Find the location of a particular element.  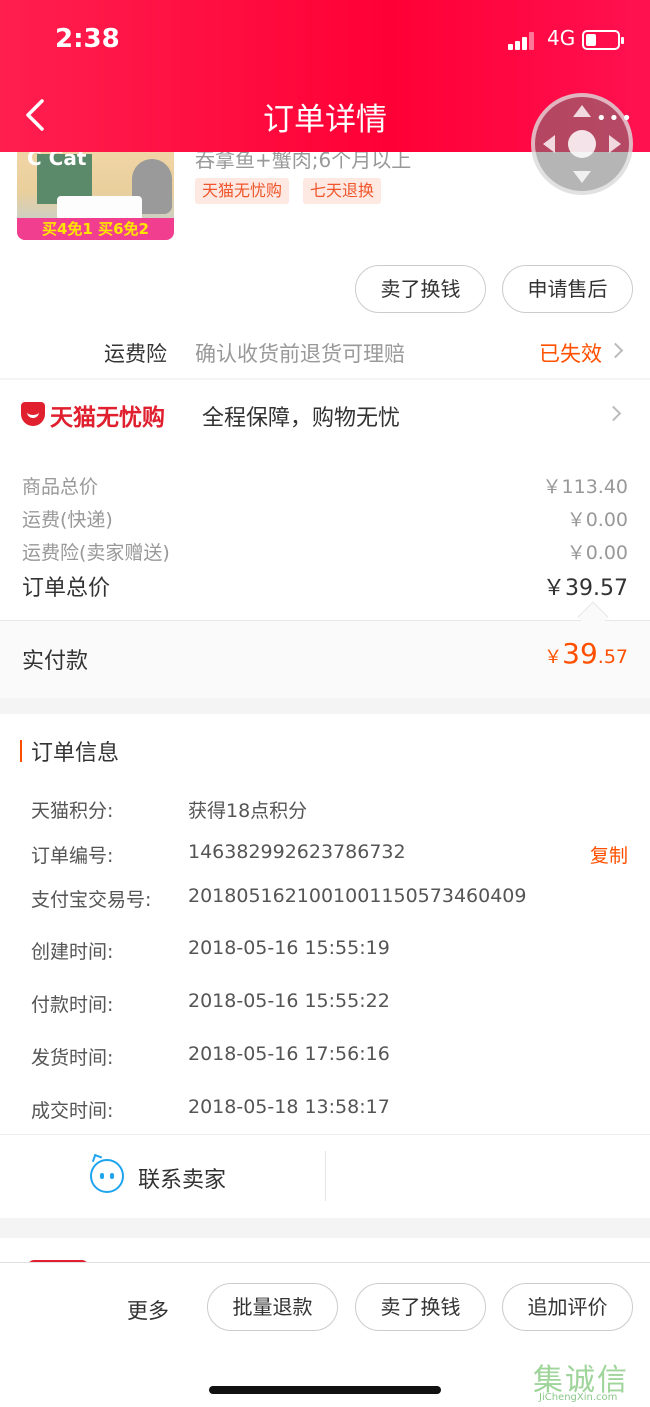

order-info-label: 发货时间: is located at coordinates (72, 1058).